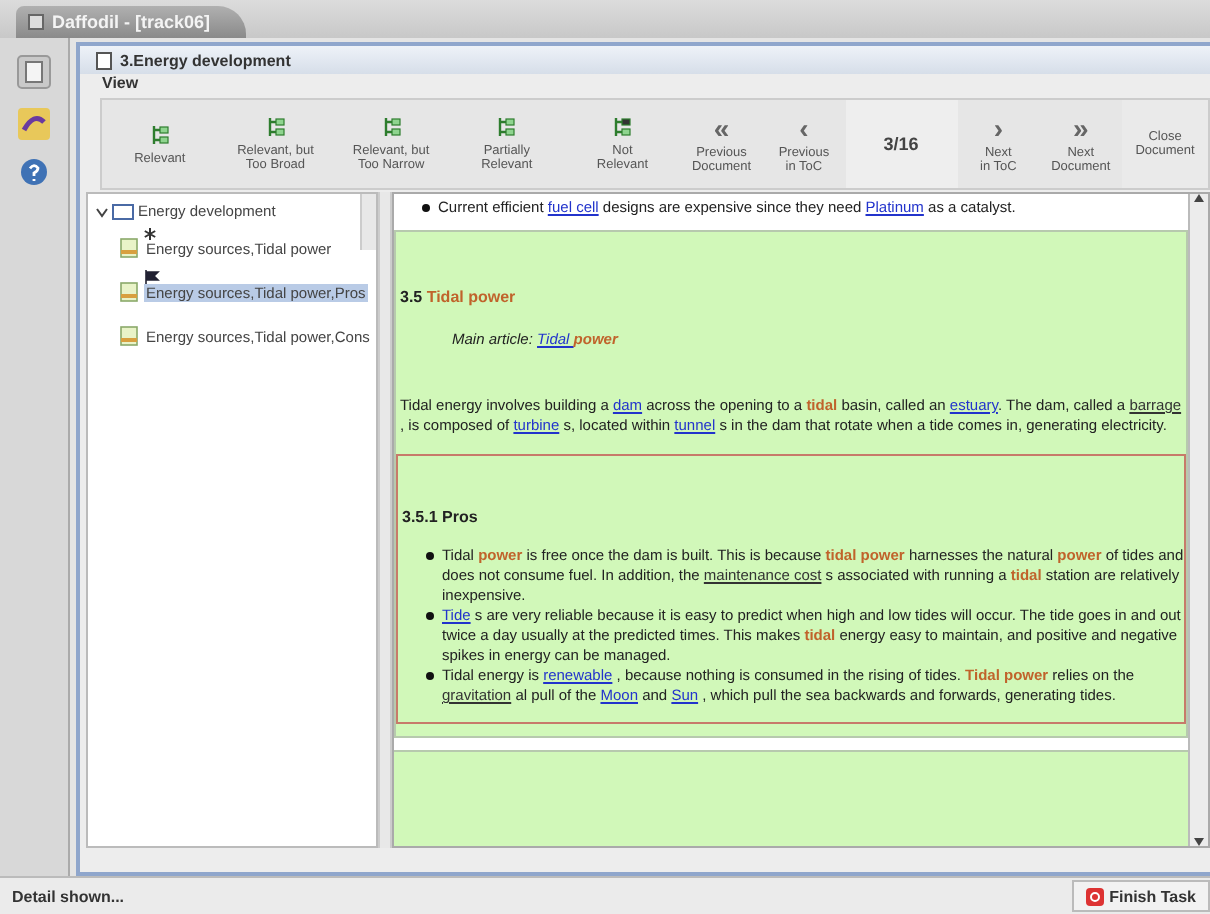 The width and height of the screenshot is (1210, 914). What do you see at coordinates (34, 172) in the screenshot?
I see `help-icon` at bounding box center [34, 172].